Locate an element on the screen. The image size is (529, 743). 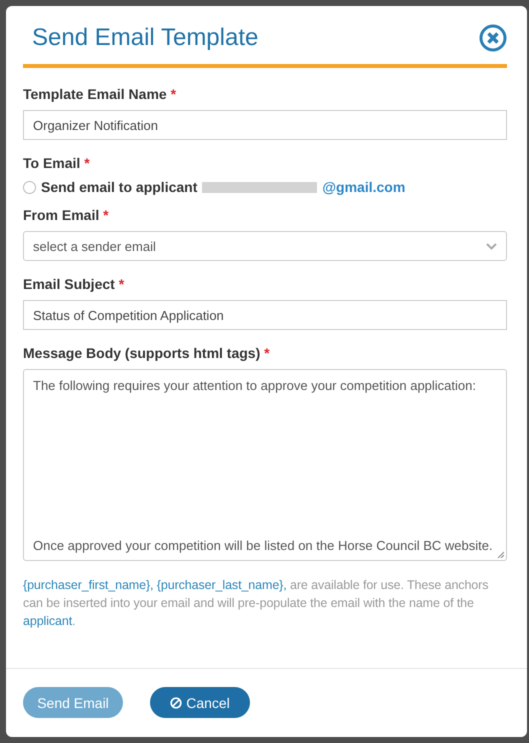
dialog-title: Send Email Template is located at coordinates (145, 38).